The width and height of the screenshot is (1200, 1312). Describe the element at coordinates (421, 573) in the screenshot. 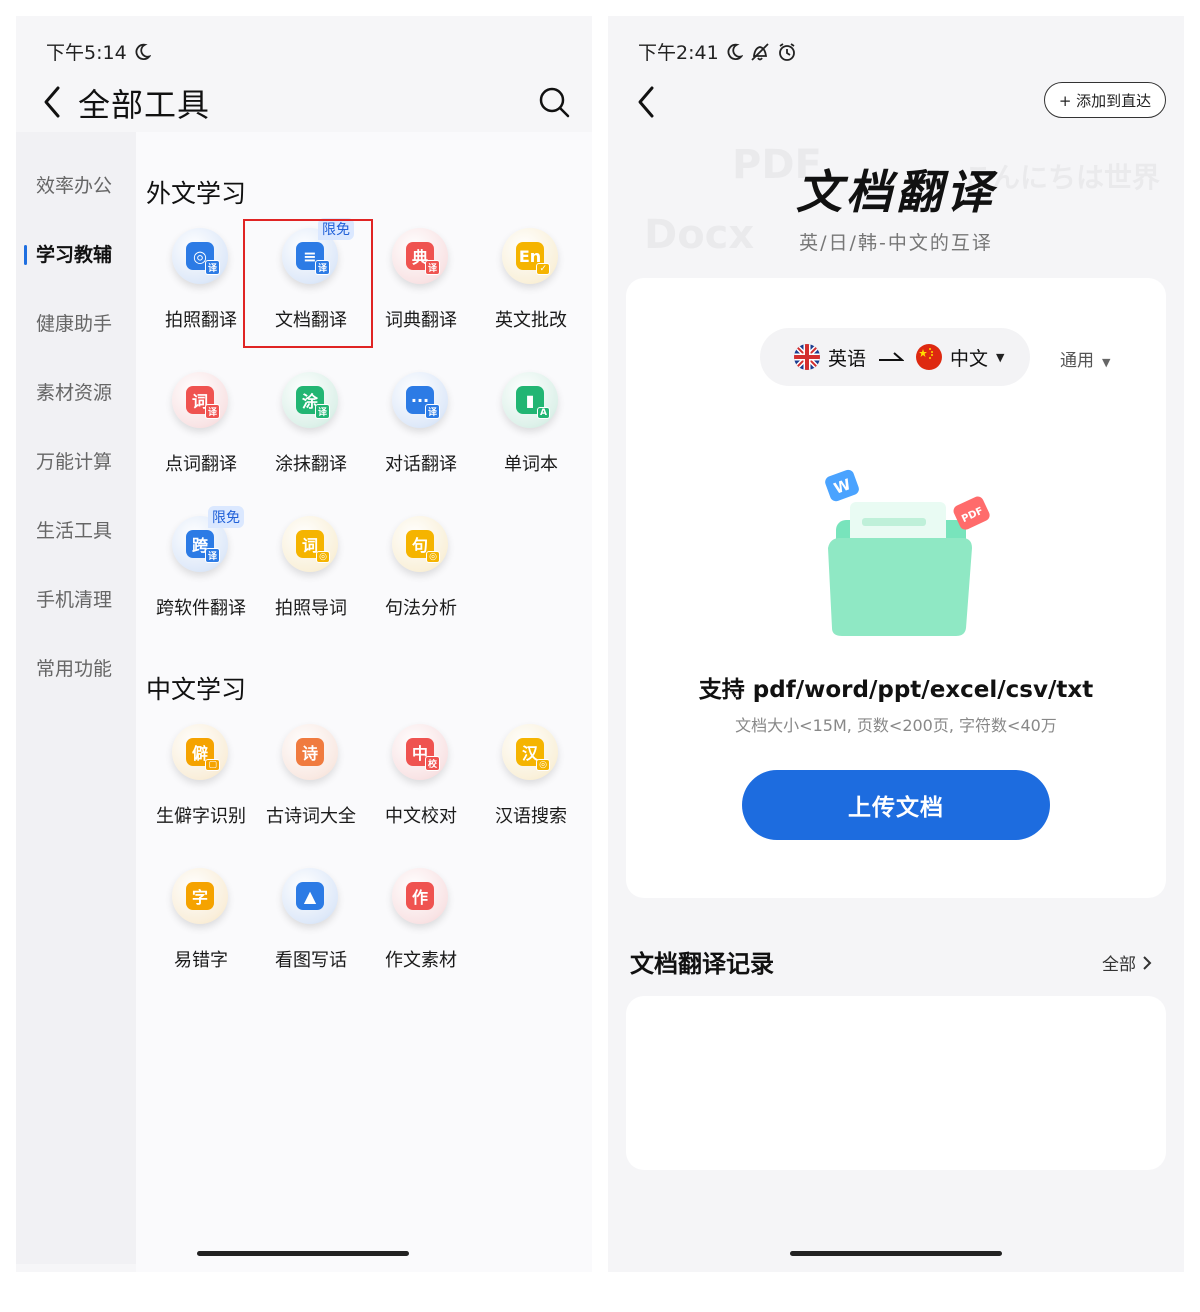

I see `tool-item: 句 ◎ 句法分析` at that location.